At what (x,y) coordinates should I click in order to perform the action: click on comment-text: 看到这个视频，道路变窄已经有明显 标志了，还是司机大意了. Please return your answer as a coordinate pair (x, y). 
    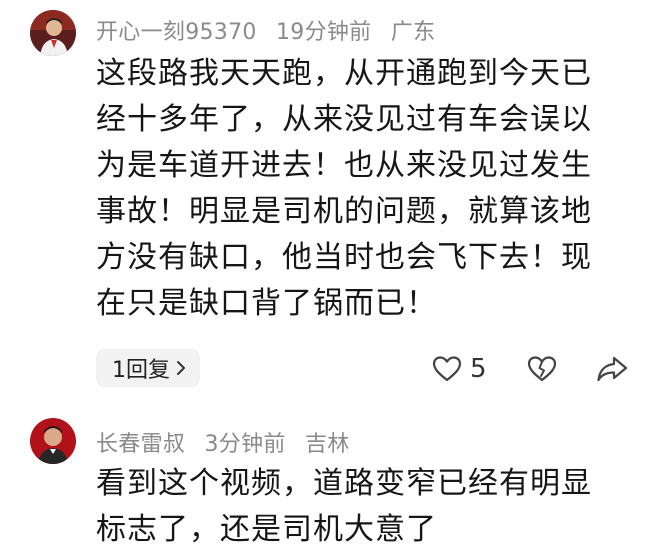
    Looking at the image, I should click on (366, 507).